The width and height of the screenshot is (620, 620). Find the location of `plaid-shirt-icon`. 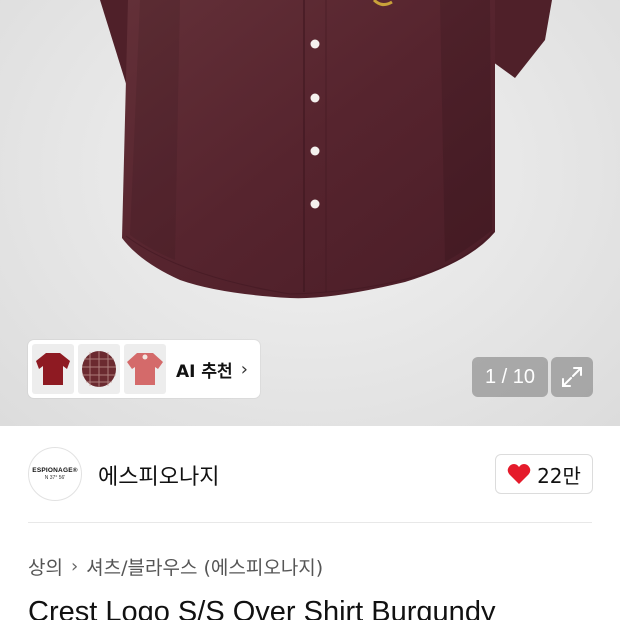

plaid-shirt-icon is located at coordinates (99, 369).